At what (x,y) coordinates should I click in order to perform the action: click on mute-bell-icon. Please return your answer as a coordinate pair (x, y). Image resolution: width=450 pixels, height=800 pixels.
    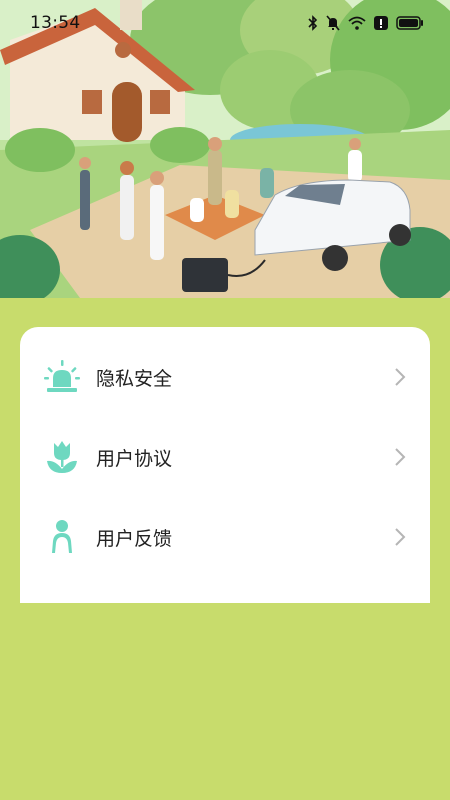
    Looking at the image, I should click on (333, 23).